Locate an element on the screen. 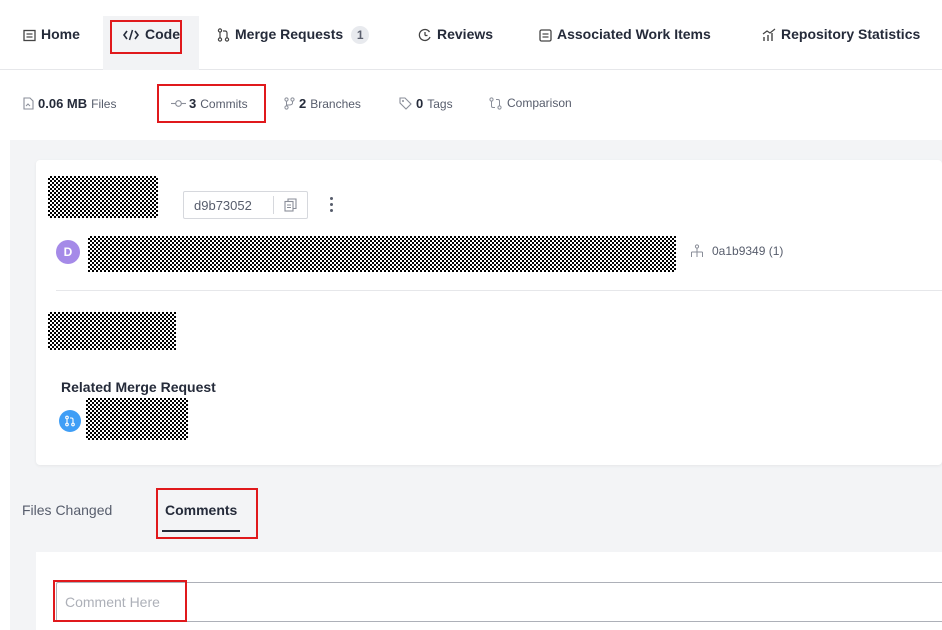 Image resolution: width=942 pixels, height=630 pixels. nav-associated-work-items: Associated Work Items is located at coordinates (624, 46).